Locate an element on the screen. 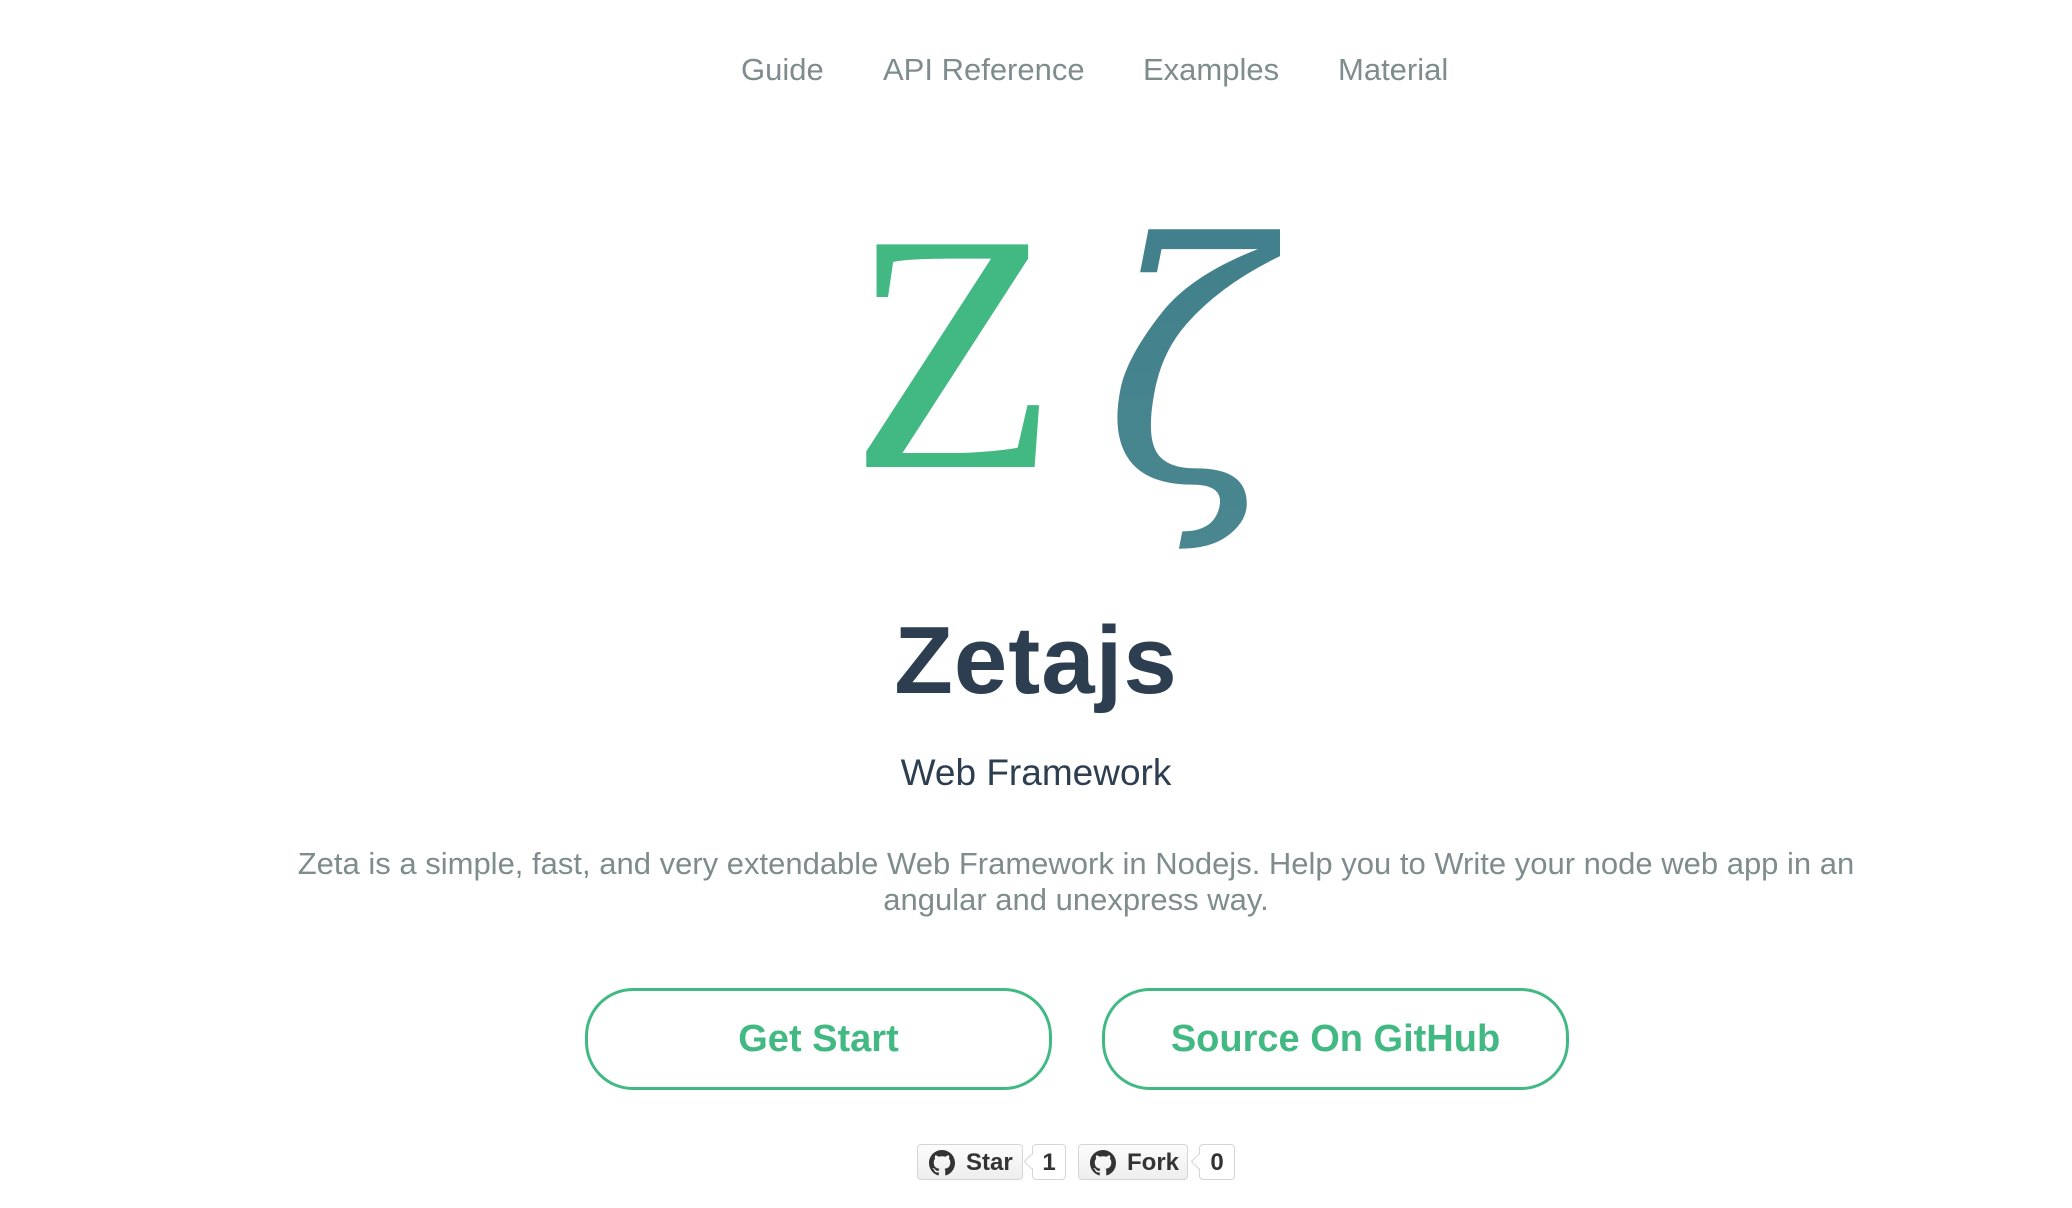 The width and height of the screenshot is (2072, 1208). github-fork-label: Fork is located at coordinates (1153, 1162).